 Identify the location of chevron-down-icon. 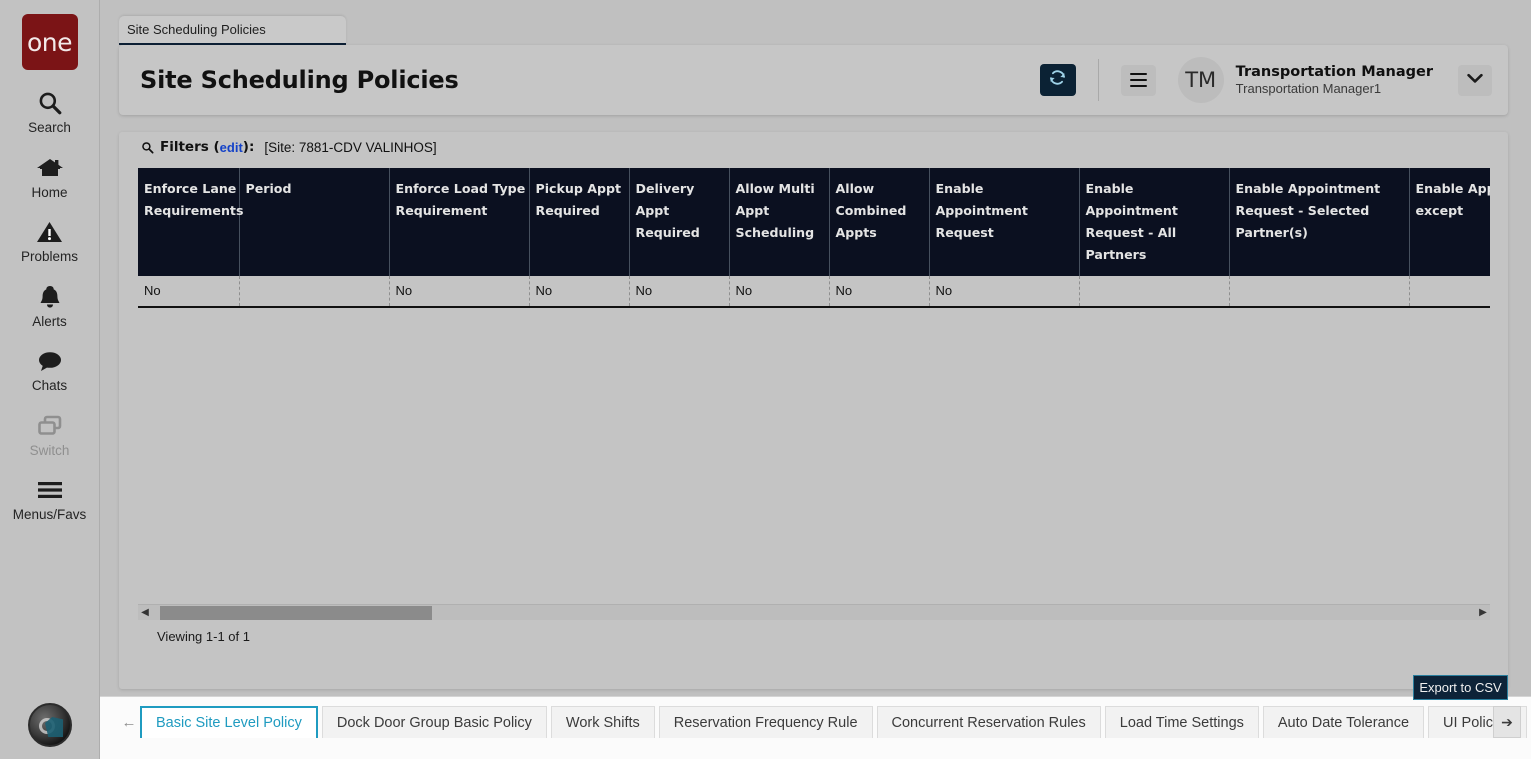
(1475, 80).